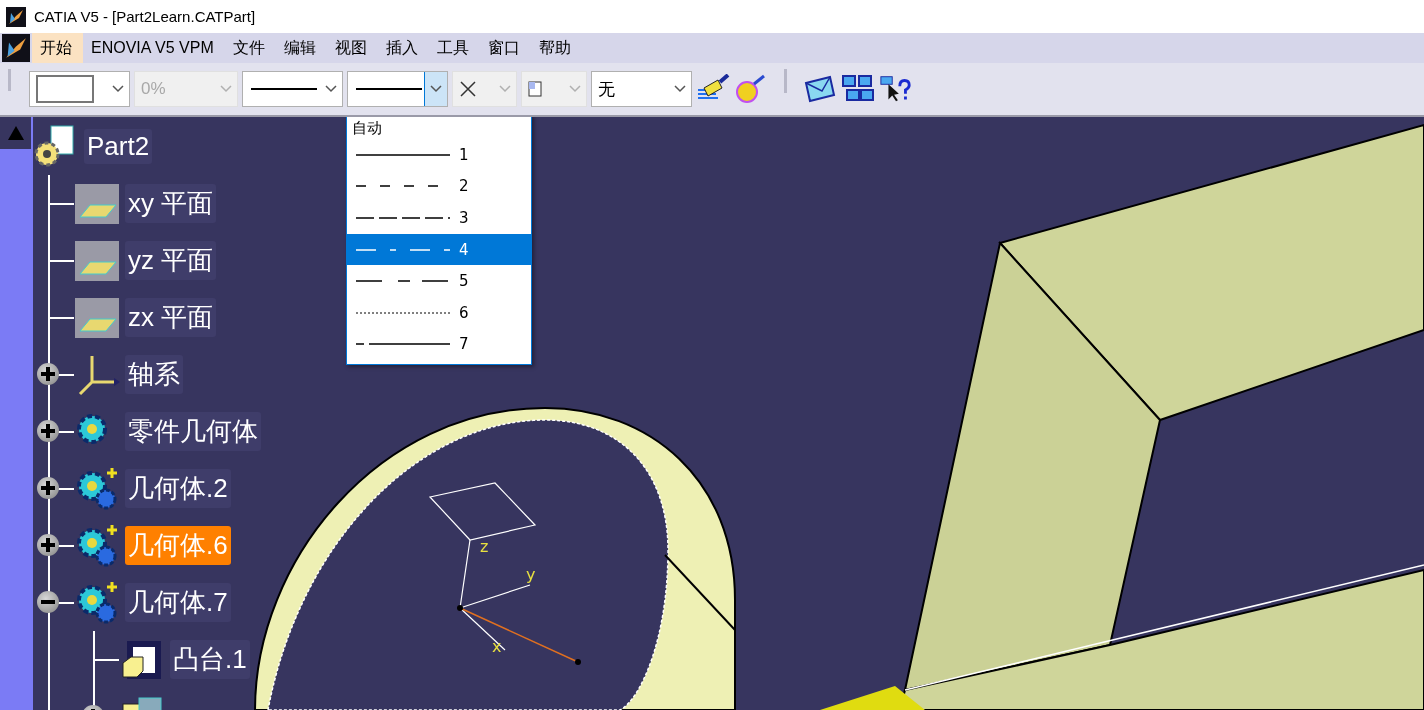  Describe the element at coordinates (154, 374) in the screenshot. I see `tree-node-label: 轴系` at that location.